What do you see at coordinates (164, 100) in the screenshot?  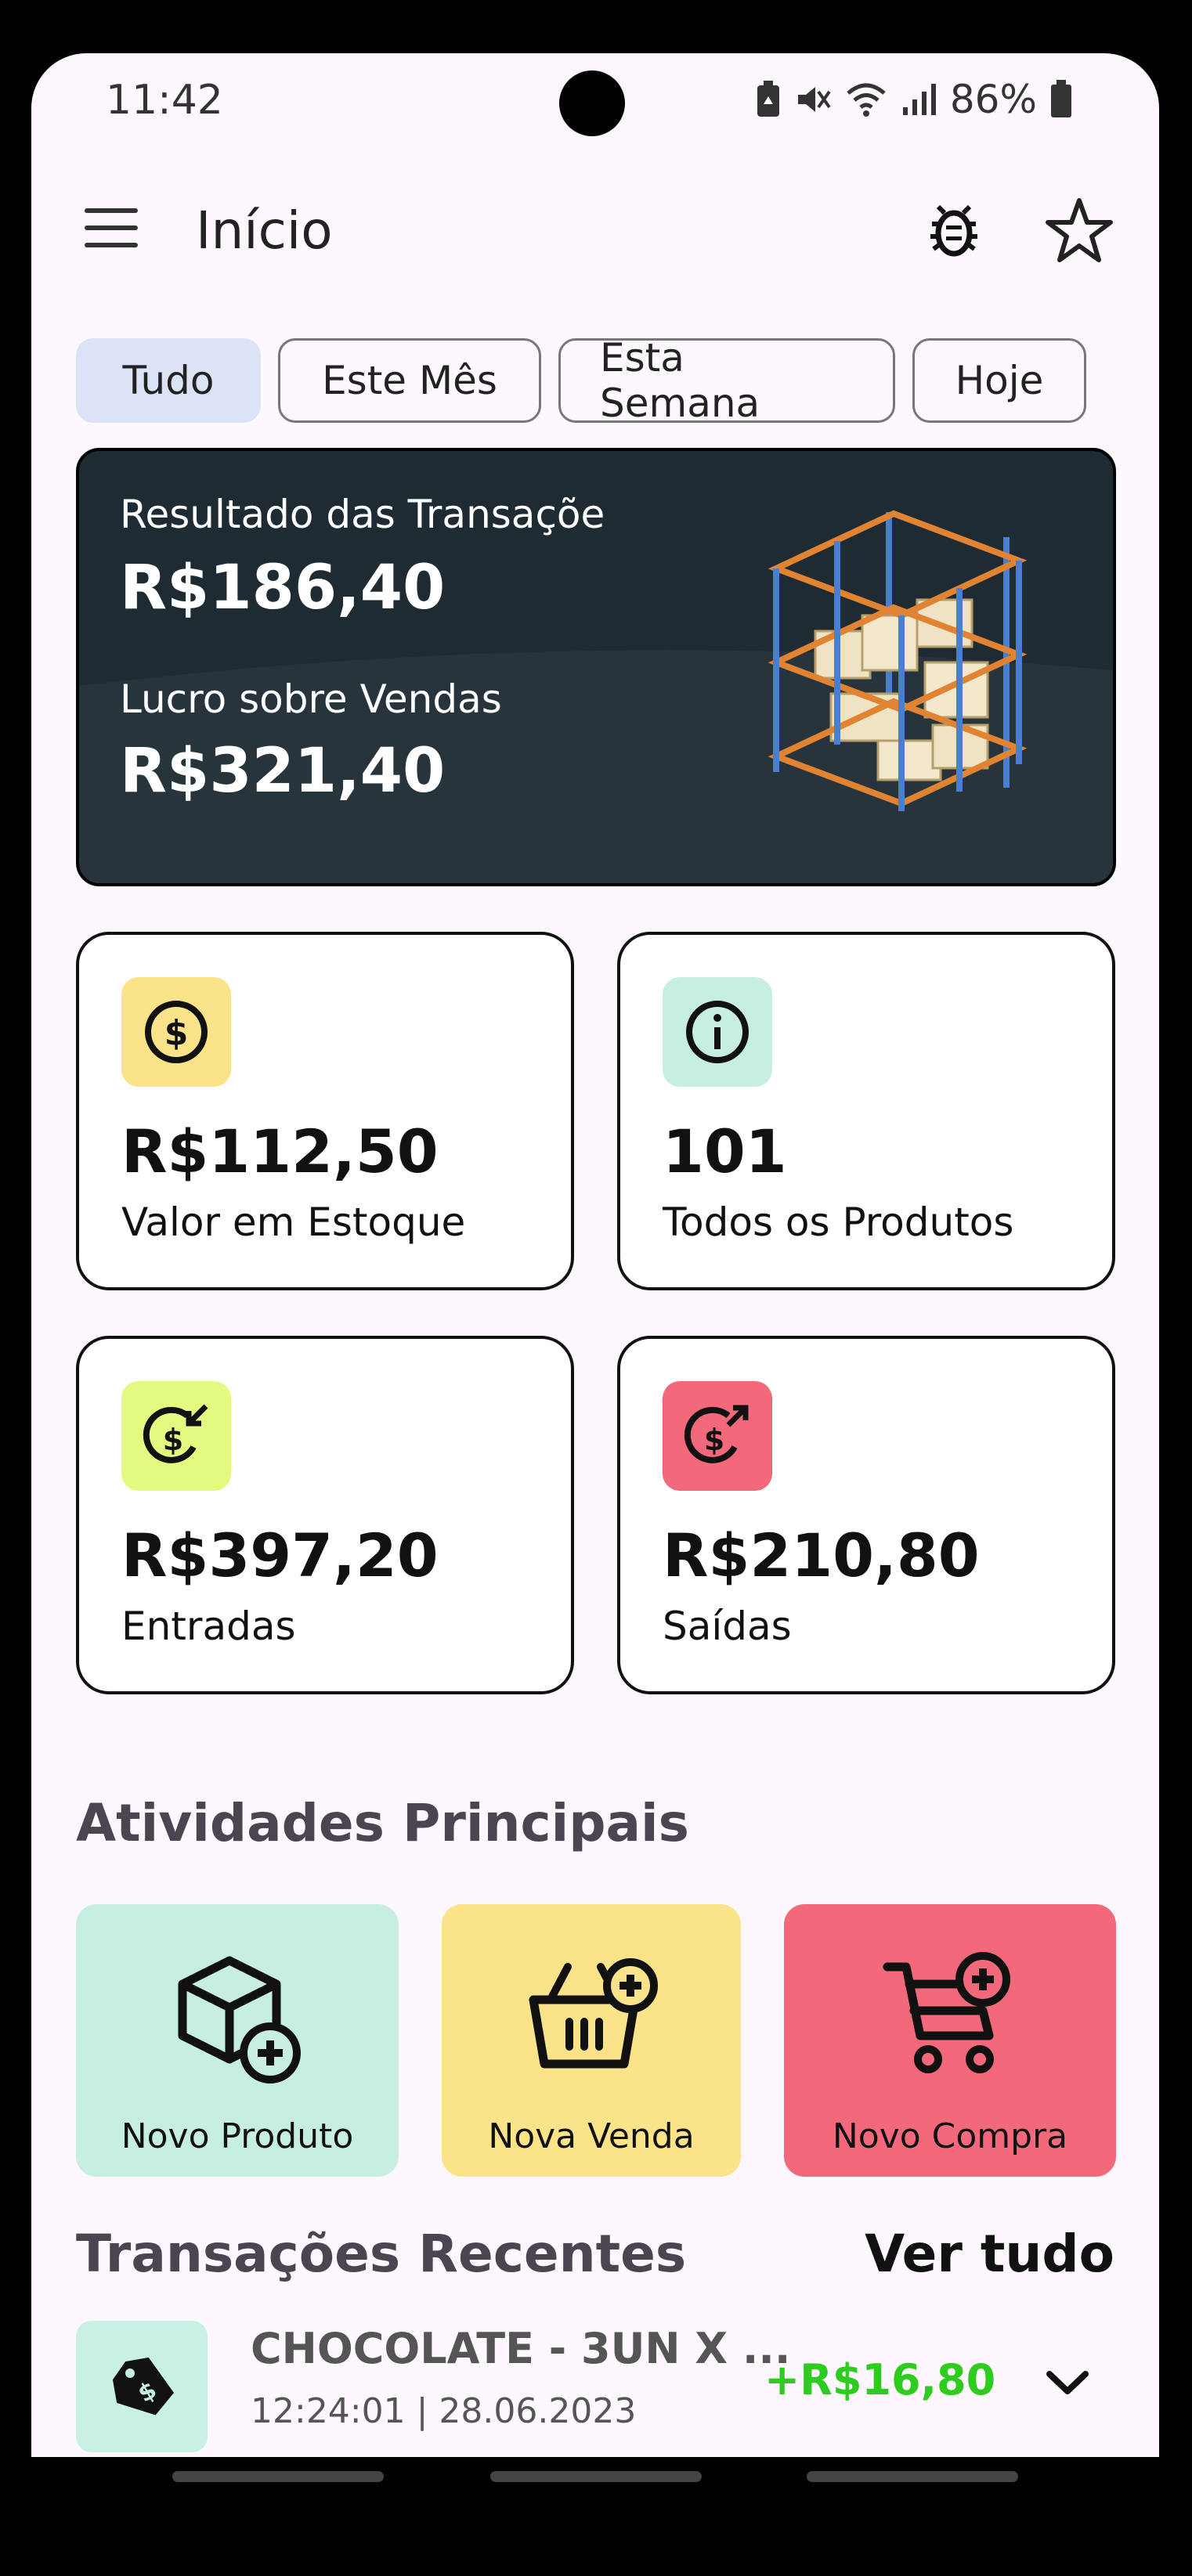 I see `status-time: 11:42` at bounding box center [164, 100].